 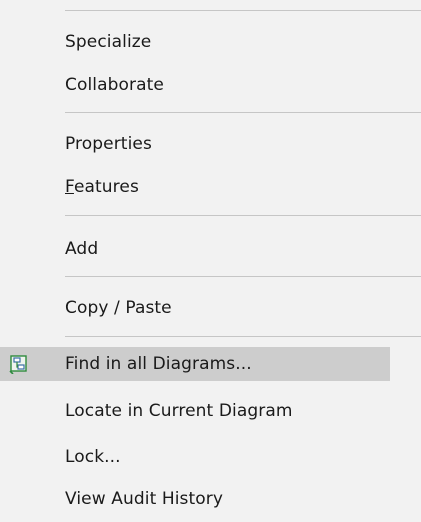 What do you see at coordinates (210, 249) in the screenshot?
I see `menu-item-add: Add` at bounding box center [210, 249].